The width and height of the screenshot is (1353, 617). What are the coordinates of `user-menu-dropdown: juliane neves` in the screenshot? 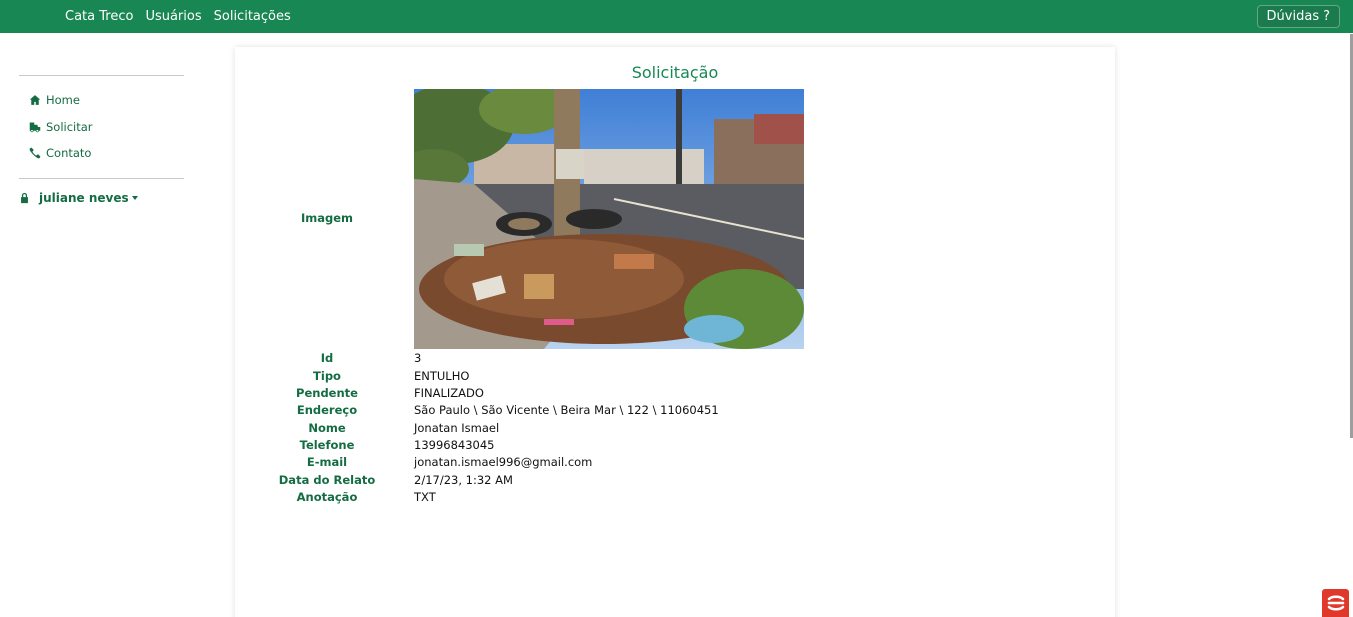 It's located at (101, 198).